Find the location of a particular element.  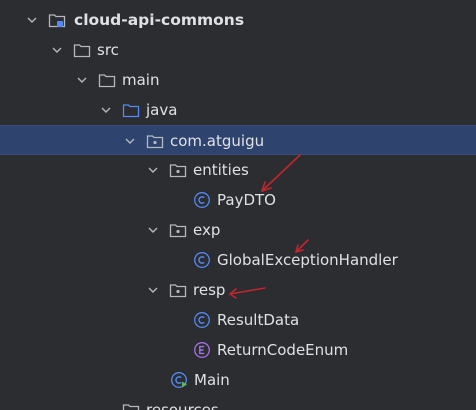

tree-item-label: GlobalExceptionHandler is located at coordinates (307, 260).